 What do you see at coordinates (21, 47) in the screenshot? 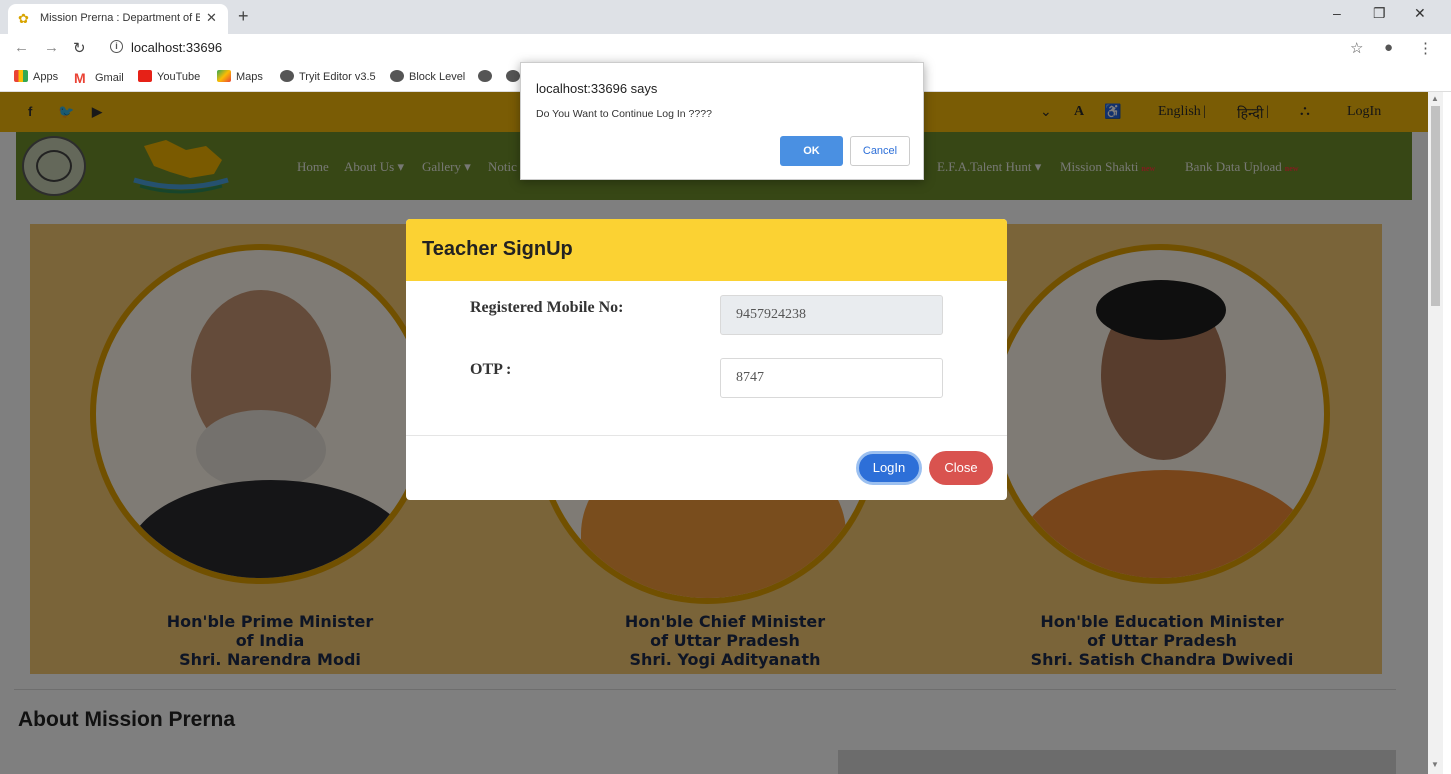
I see `back-icon: ←` at bounding box center [21, 47].